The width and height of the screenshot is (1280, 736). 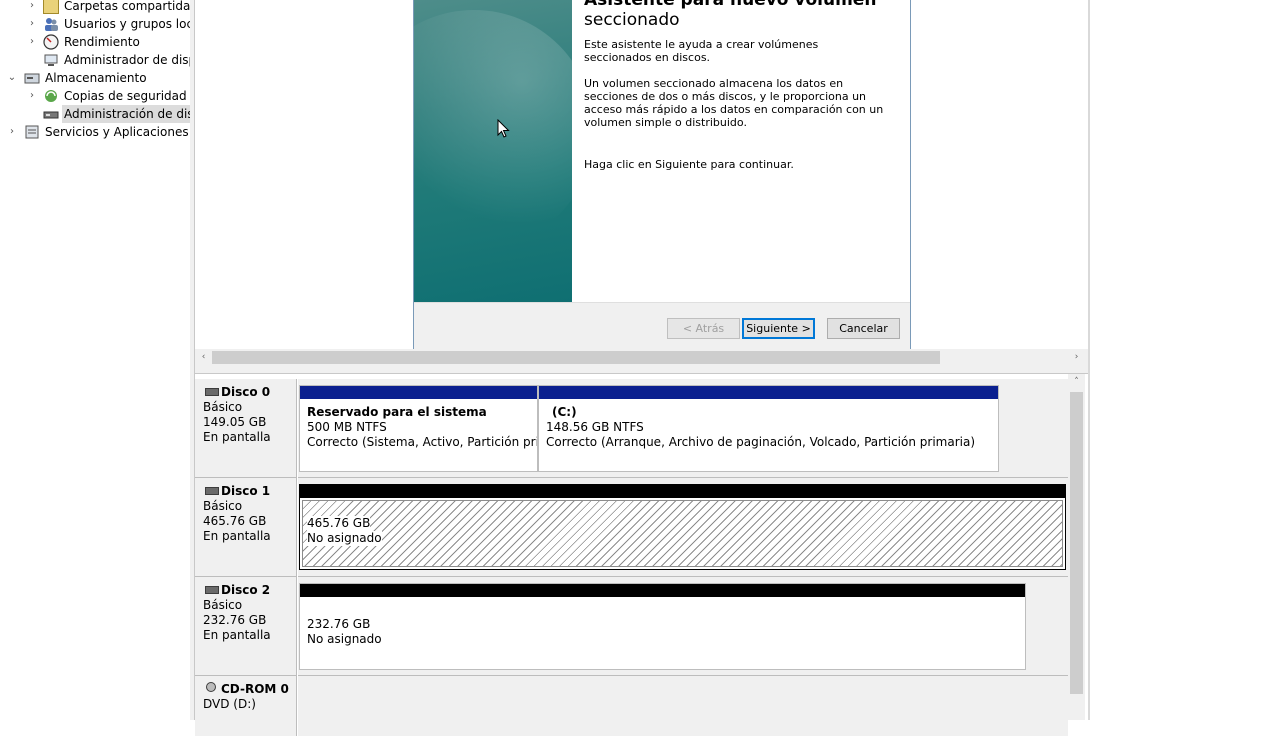 I want to click on users-groups-icon, so click(x=51, y=24).